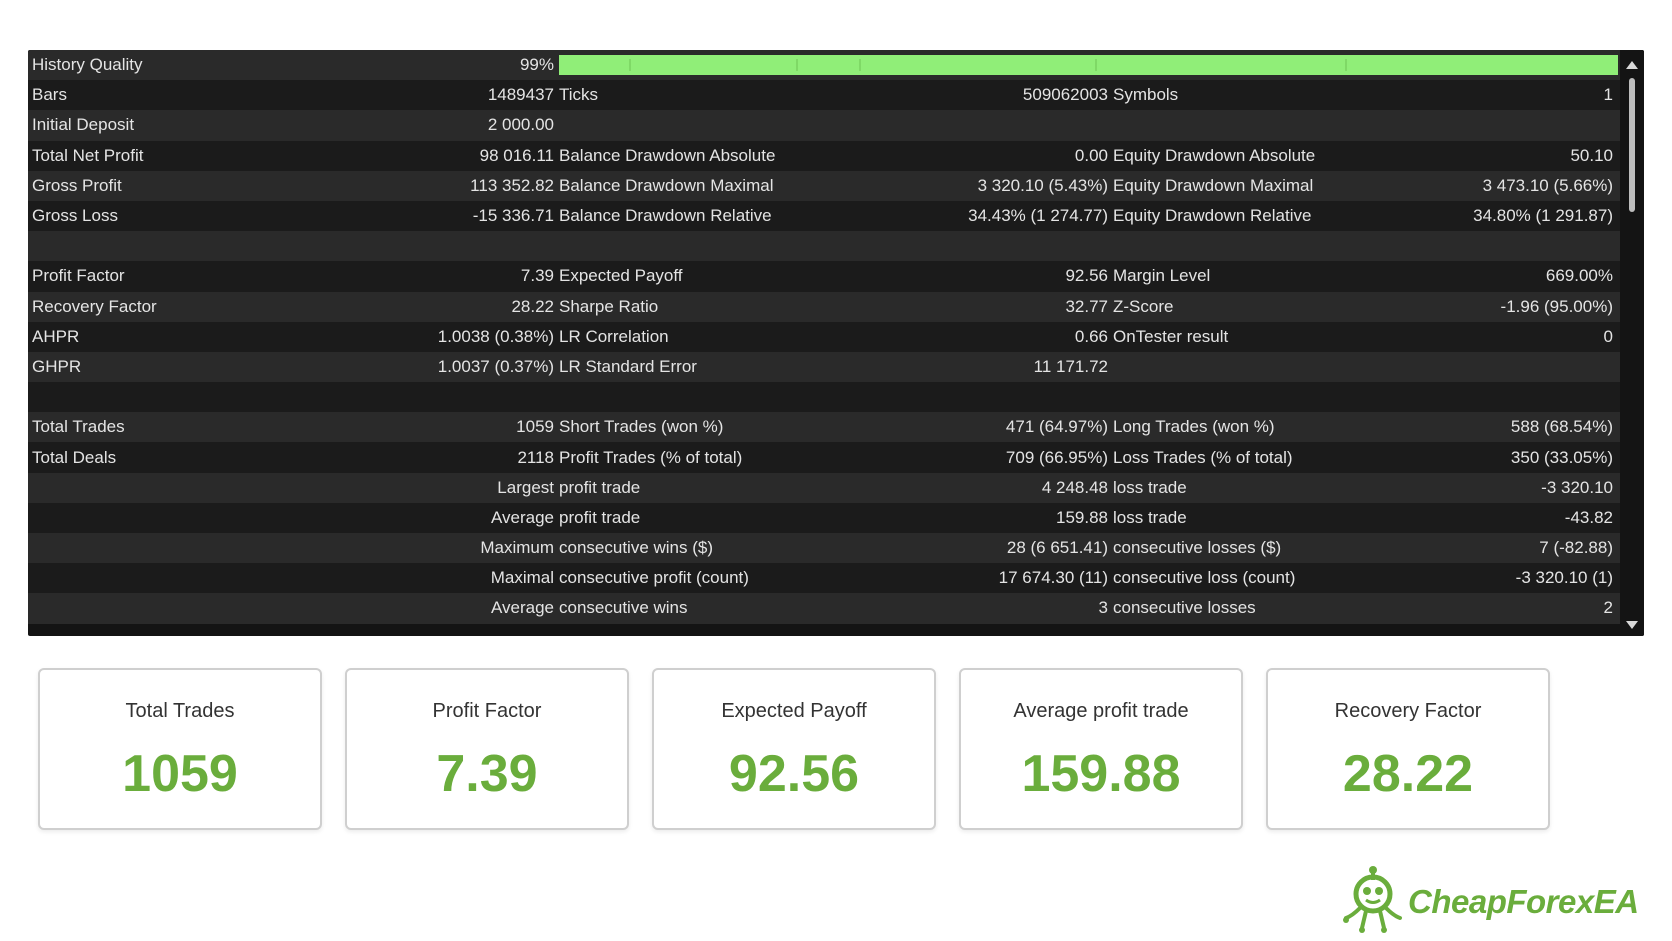 The width and height of the screenshot is (1672, 941). I want to click on metric-value: -3 320.10, so click(1577, 487).